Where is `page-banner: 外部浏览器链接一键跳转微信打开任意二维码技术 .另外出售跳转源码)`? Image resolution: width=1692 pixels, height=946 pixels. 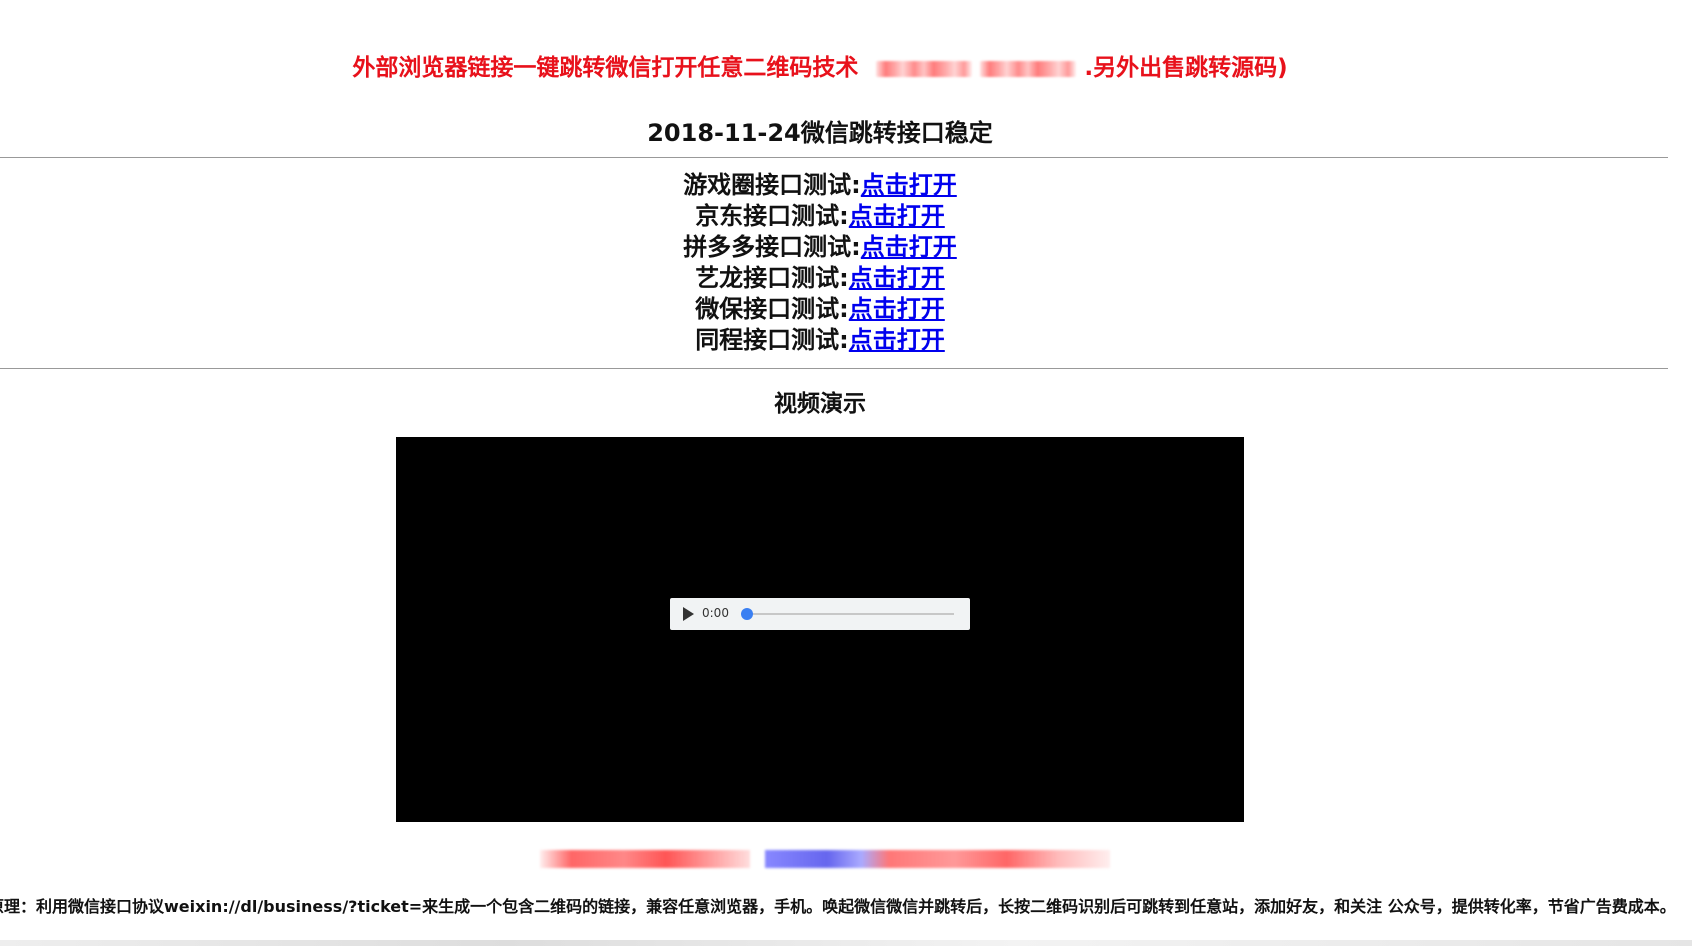
page-banner: 外部浏览器链接一键跳转微信打开任意二维码技术 .另外出售跳转源码) is located at coordinates (820, 65).